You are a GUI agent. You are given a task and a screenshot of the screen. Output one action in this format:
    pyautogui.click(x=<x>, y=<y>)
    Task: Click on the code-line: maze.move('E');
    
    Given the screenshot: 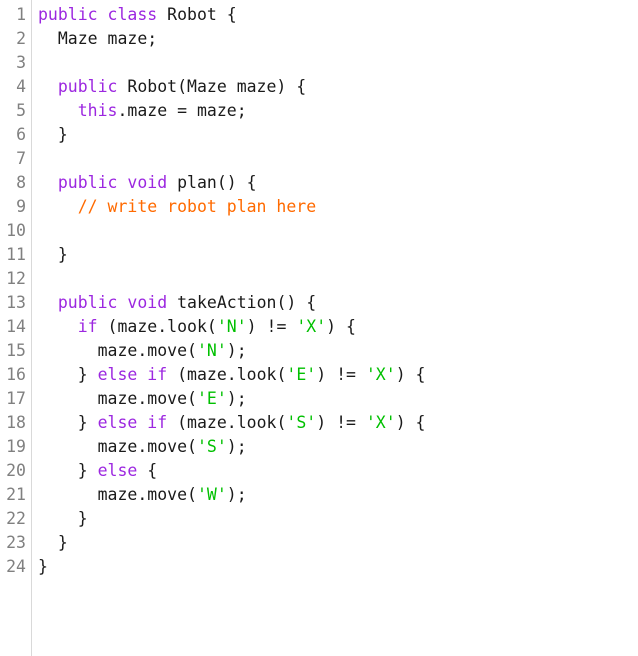 What is the action you would take?
    pyautogui.click(x=338, y=399)
    